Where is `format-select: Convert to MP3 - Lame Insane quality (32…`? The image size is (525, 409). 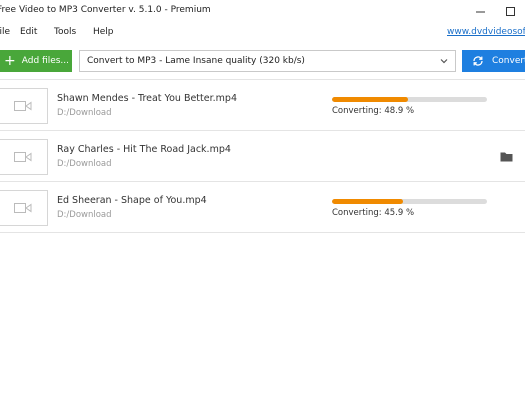
format-select: Convert to MP3 - Lame Insane quality (32… is located at coordinates (267, 61).